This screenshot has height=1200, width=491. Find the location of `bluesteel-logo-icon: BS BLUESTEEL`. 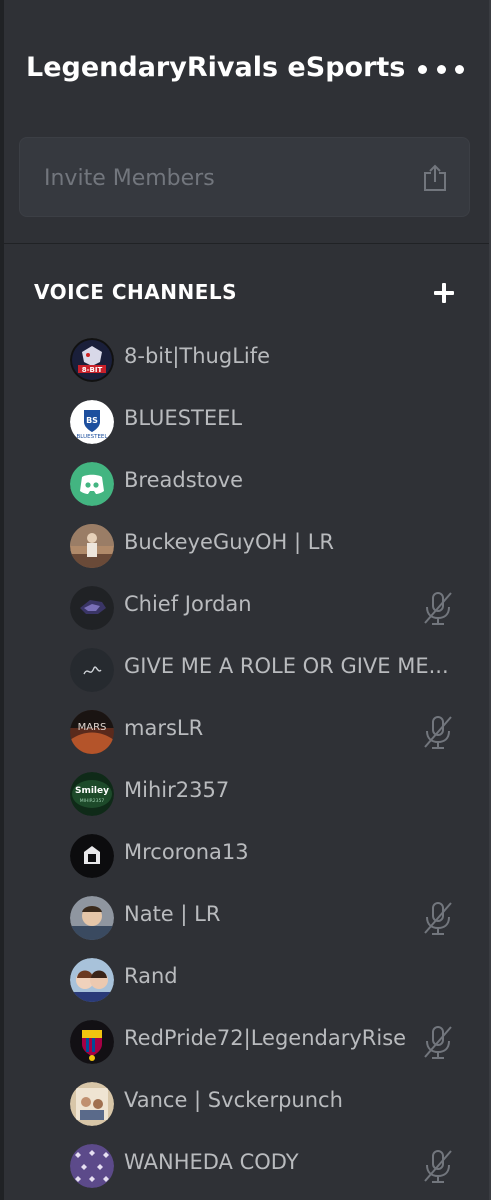

bluesteel-logo-icon: BS BLUESTEEL is located at coordinates (92, 422).